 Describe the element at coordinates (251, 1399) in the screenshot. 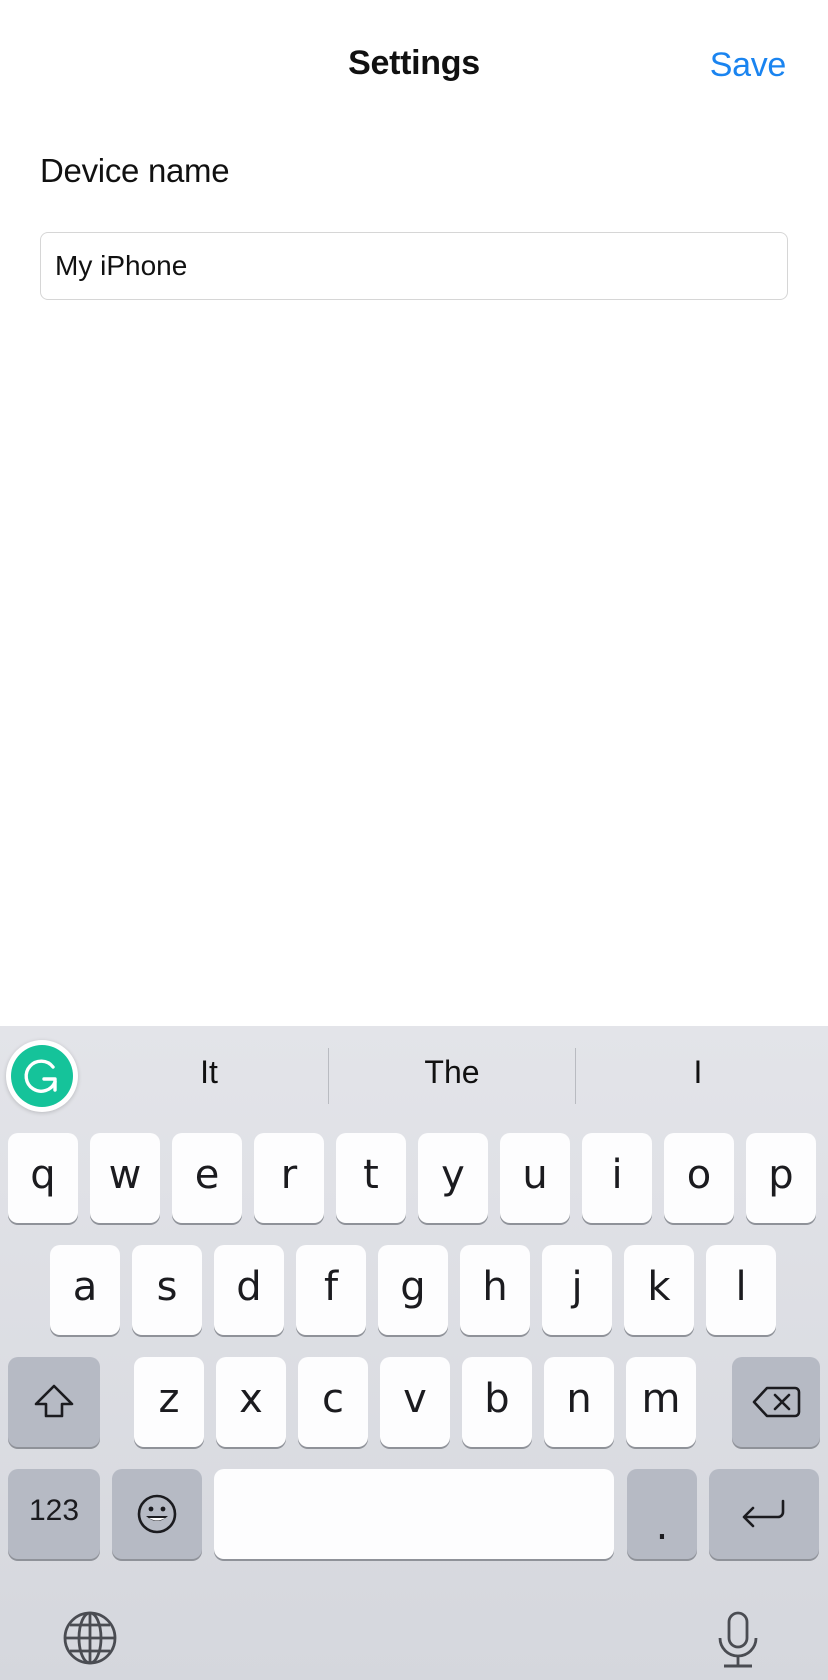

I see `key-label: x` at that location.